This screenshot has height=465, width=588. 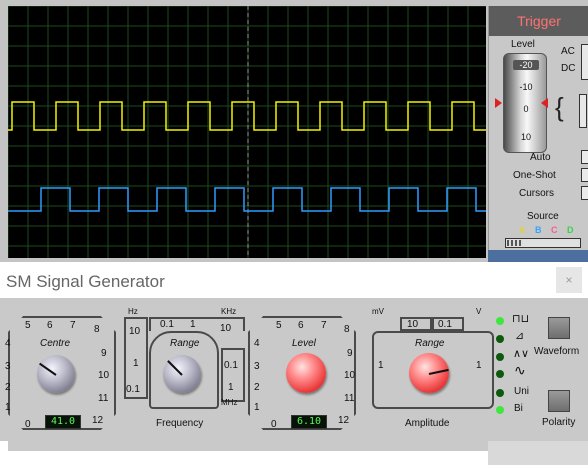 What do you see at coordinates (350, 353) in the screenshot?
I see `level-scale-9: 9` at bounding box center [350, 353].